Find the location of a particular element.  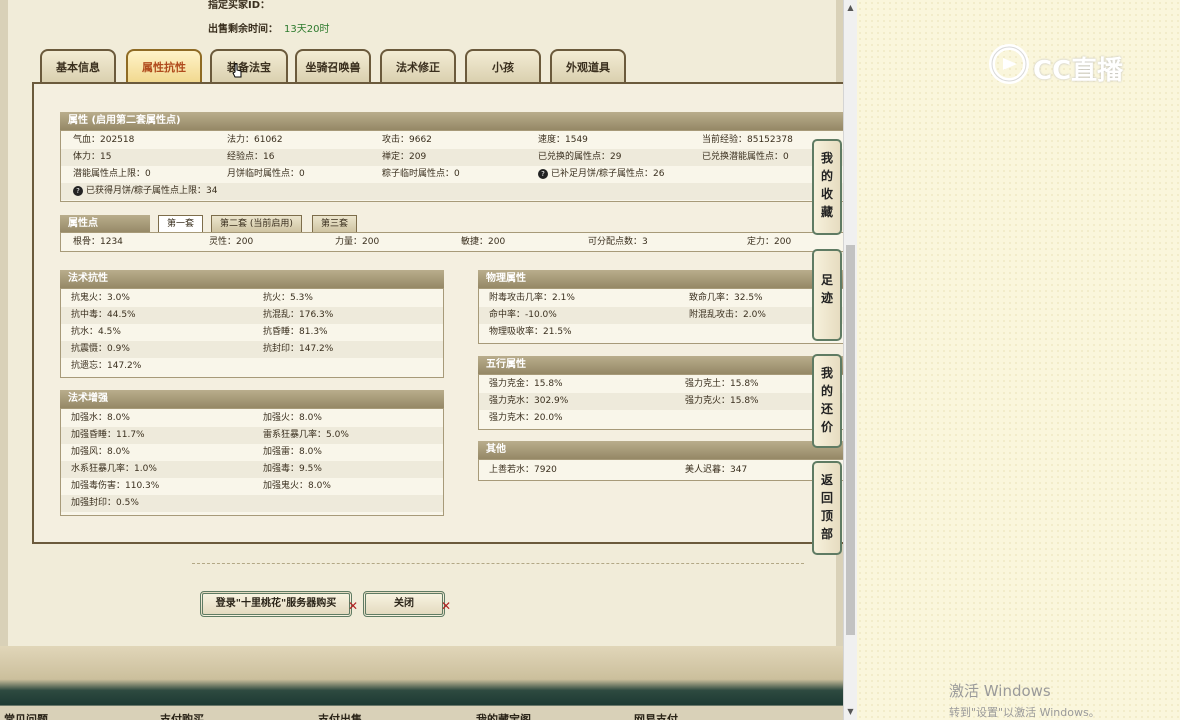

points-strength: 力量：200 is located at coordinates (357, 242).